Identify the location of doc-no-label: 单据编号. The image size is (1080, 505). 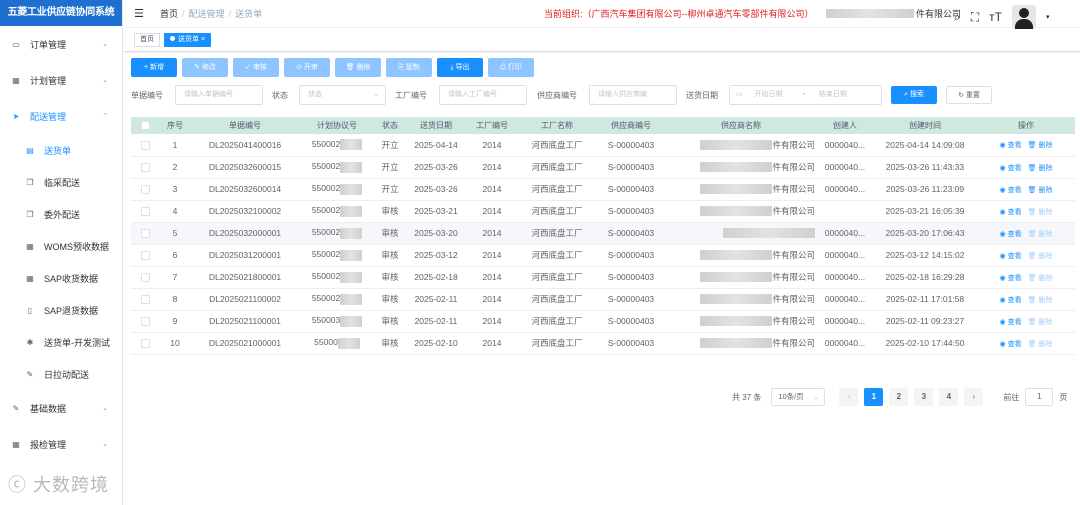
(147, 95).